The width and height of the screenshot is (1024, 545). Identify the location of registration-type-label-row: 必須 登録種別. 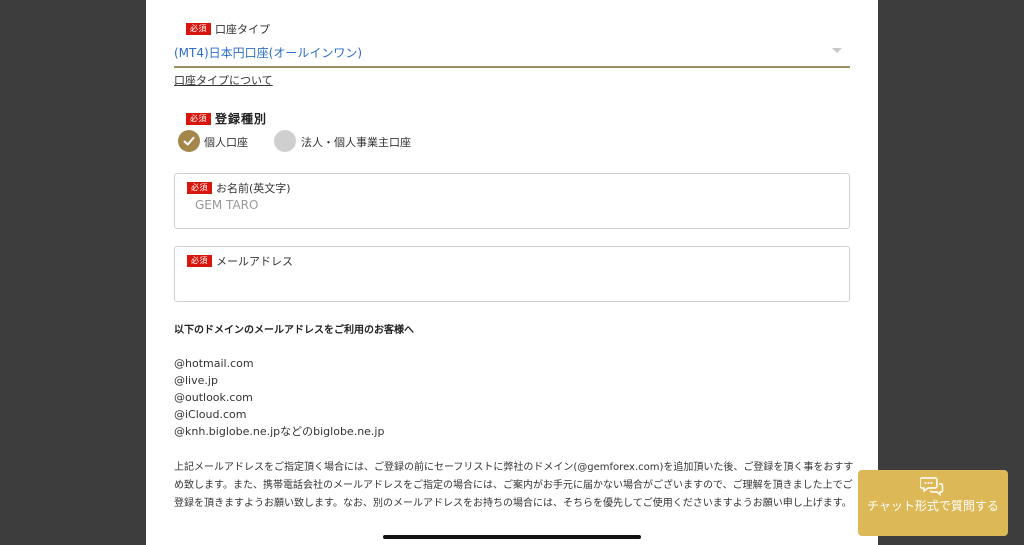
(226, 117).